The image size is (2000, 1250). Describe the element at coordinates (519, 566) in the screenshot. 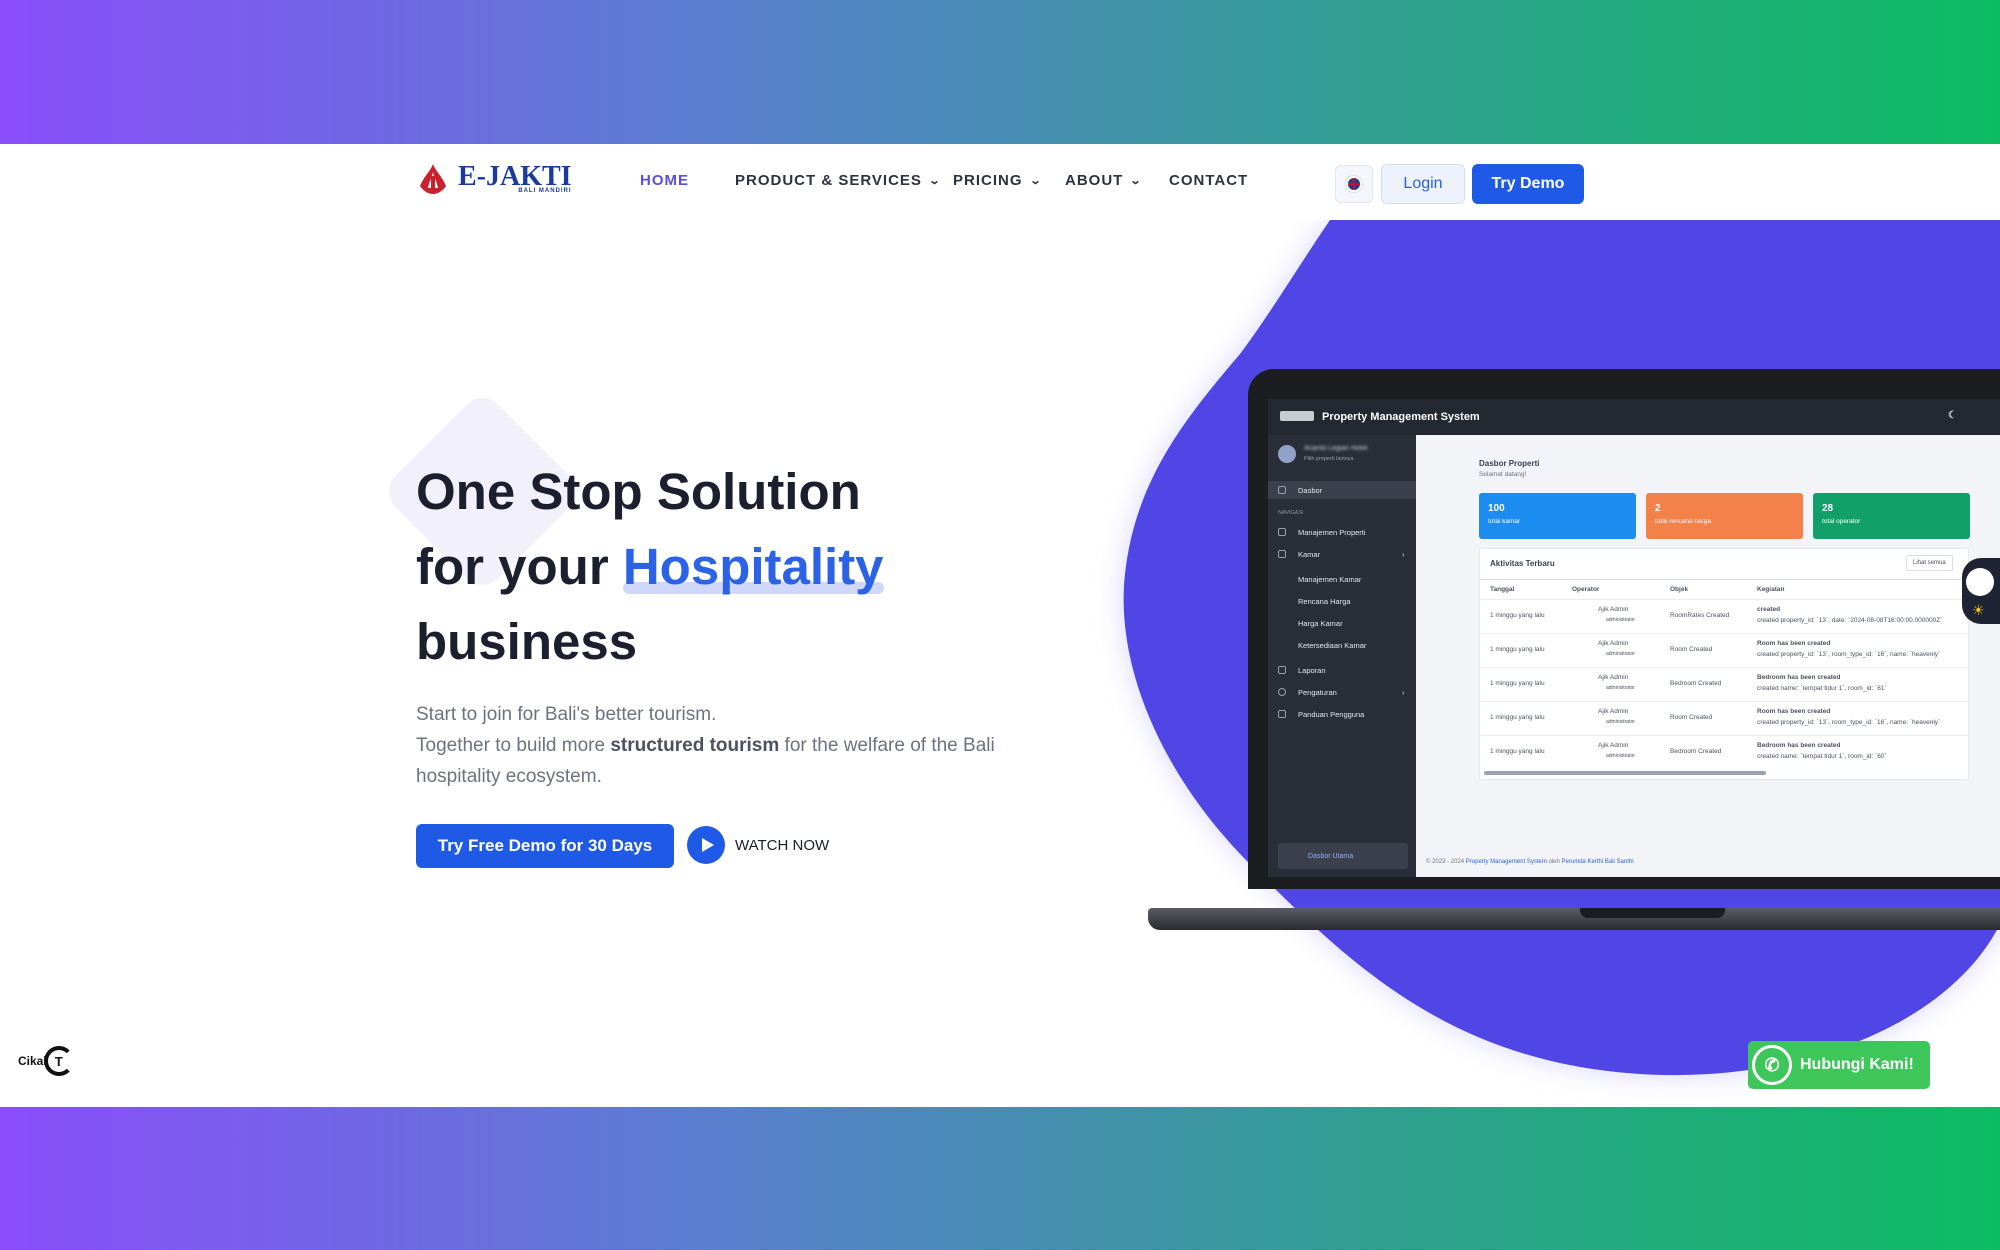

I see `hero-title-prefix: for your` at that location.